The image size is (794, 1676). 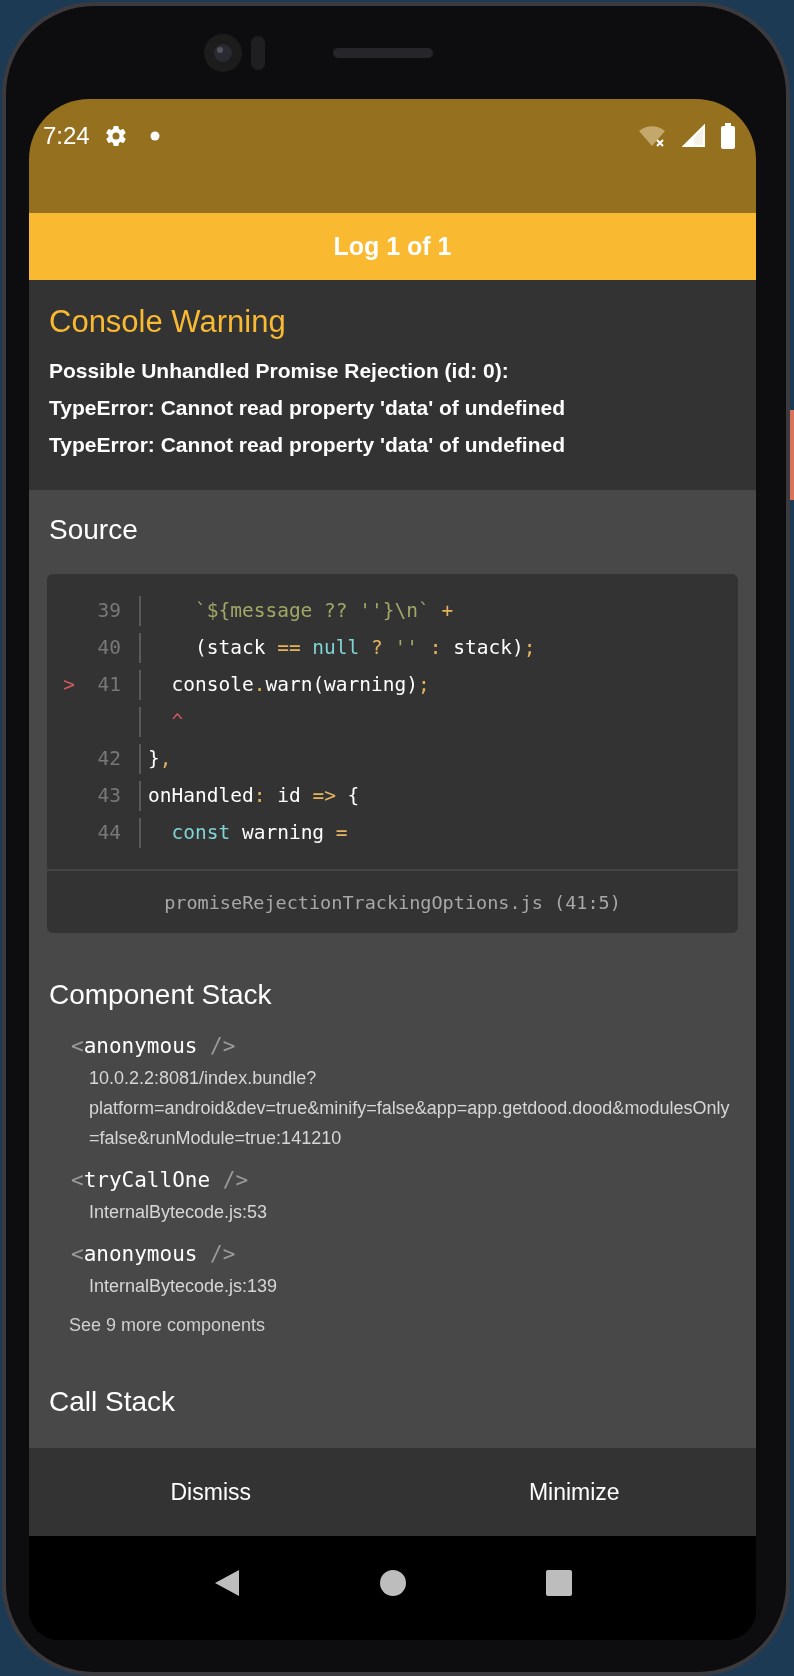 I want to click on section-heading: Source, so click(x=94, y=530).